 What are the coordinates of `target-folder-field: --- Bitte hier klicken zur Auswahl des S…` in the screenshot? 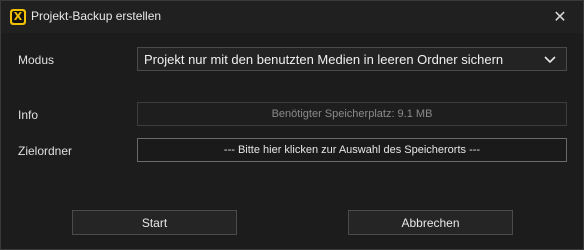 It's located at (352, 150).